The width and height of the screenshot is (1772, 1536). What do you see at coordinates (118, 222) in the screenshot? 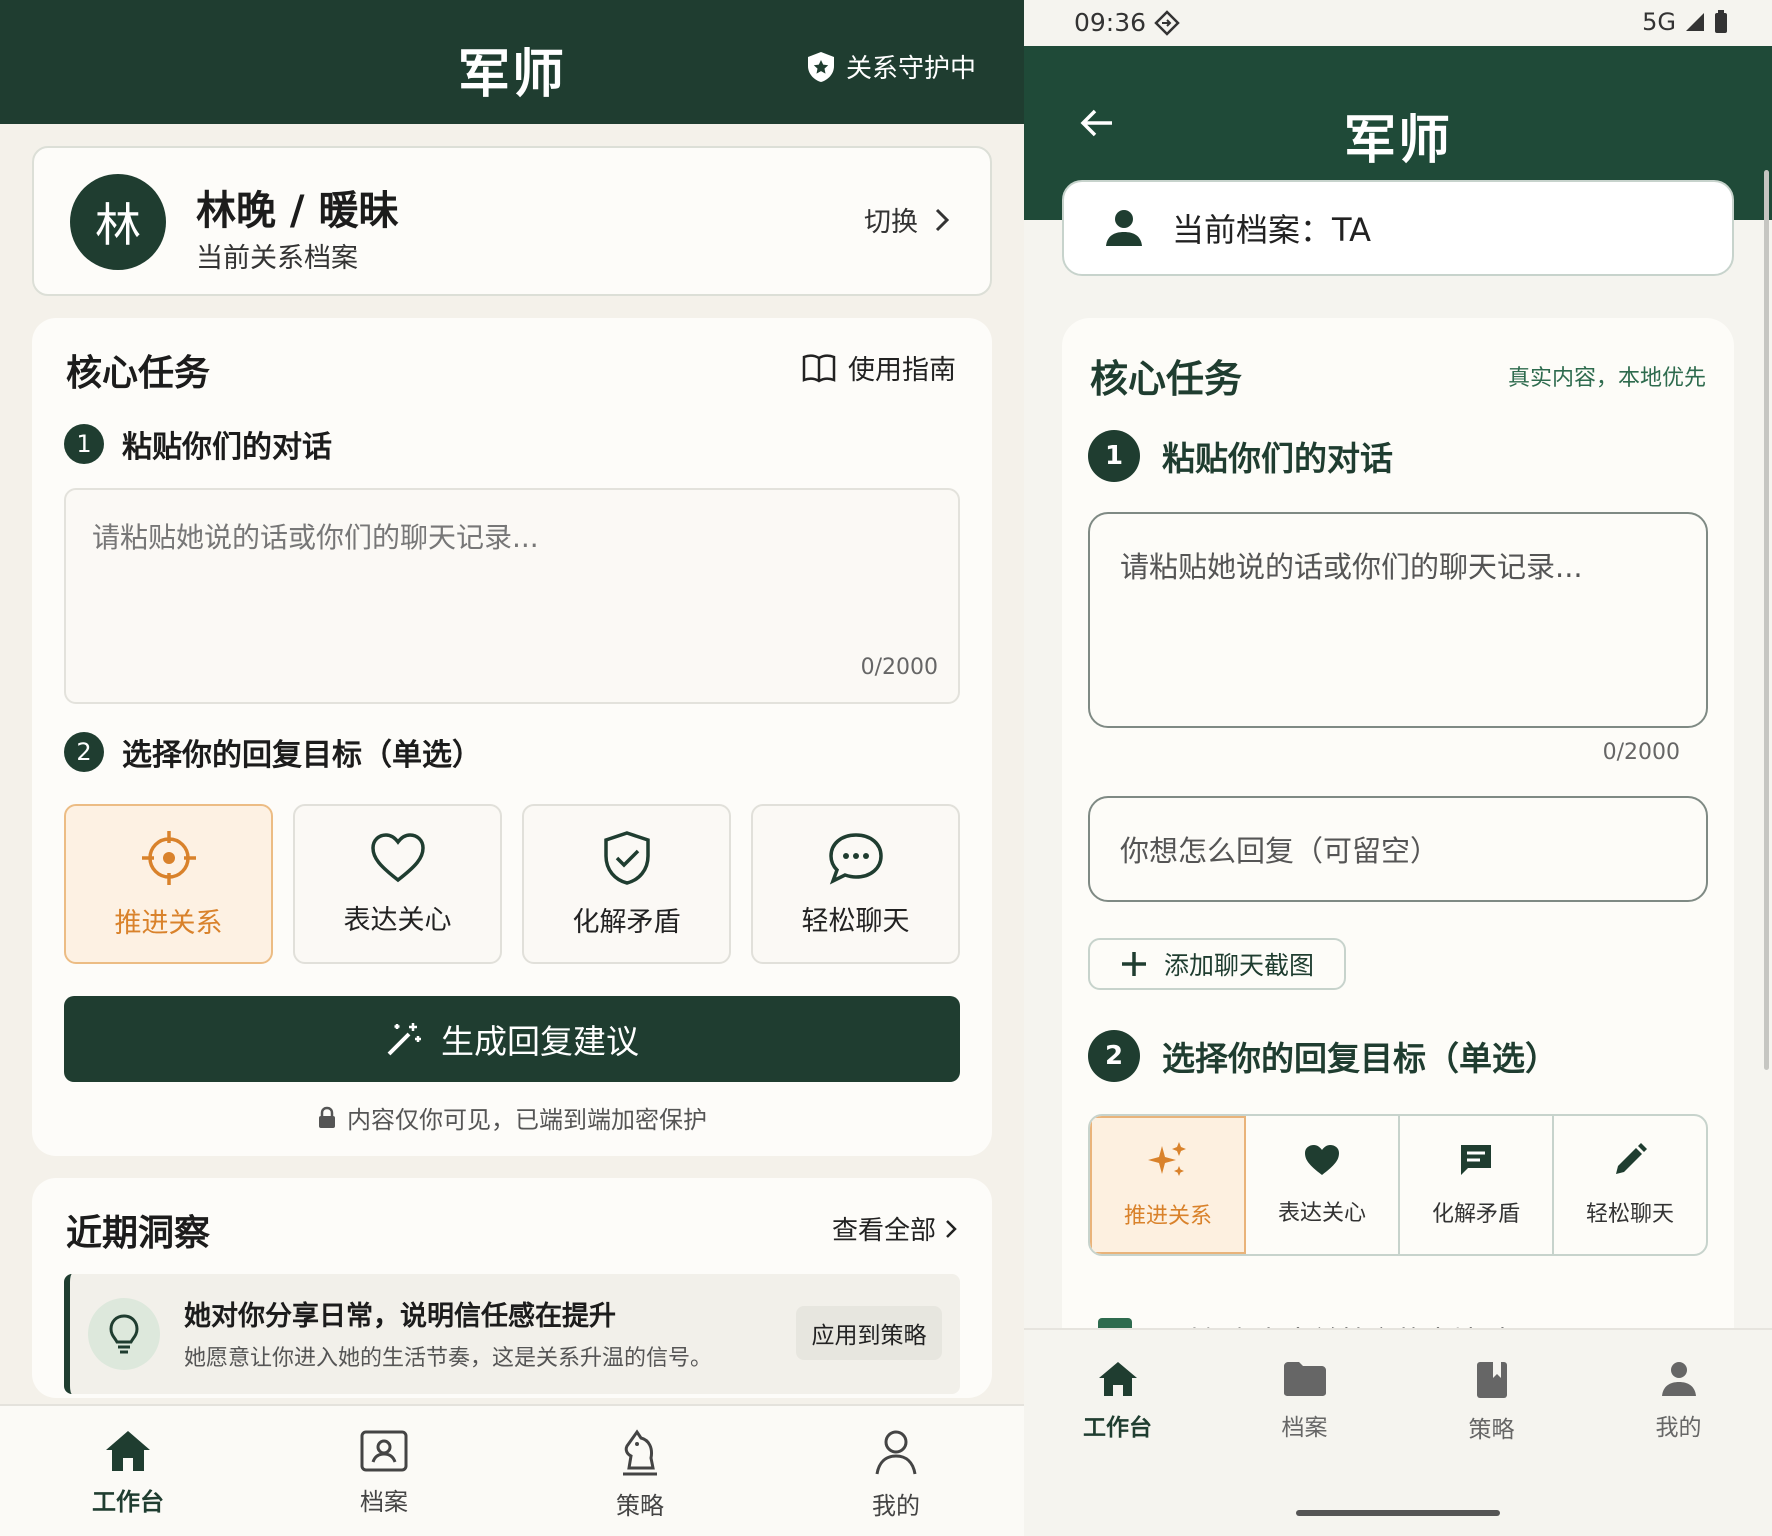
I see `avatar: 林` at bounding box center [118, 222].